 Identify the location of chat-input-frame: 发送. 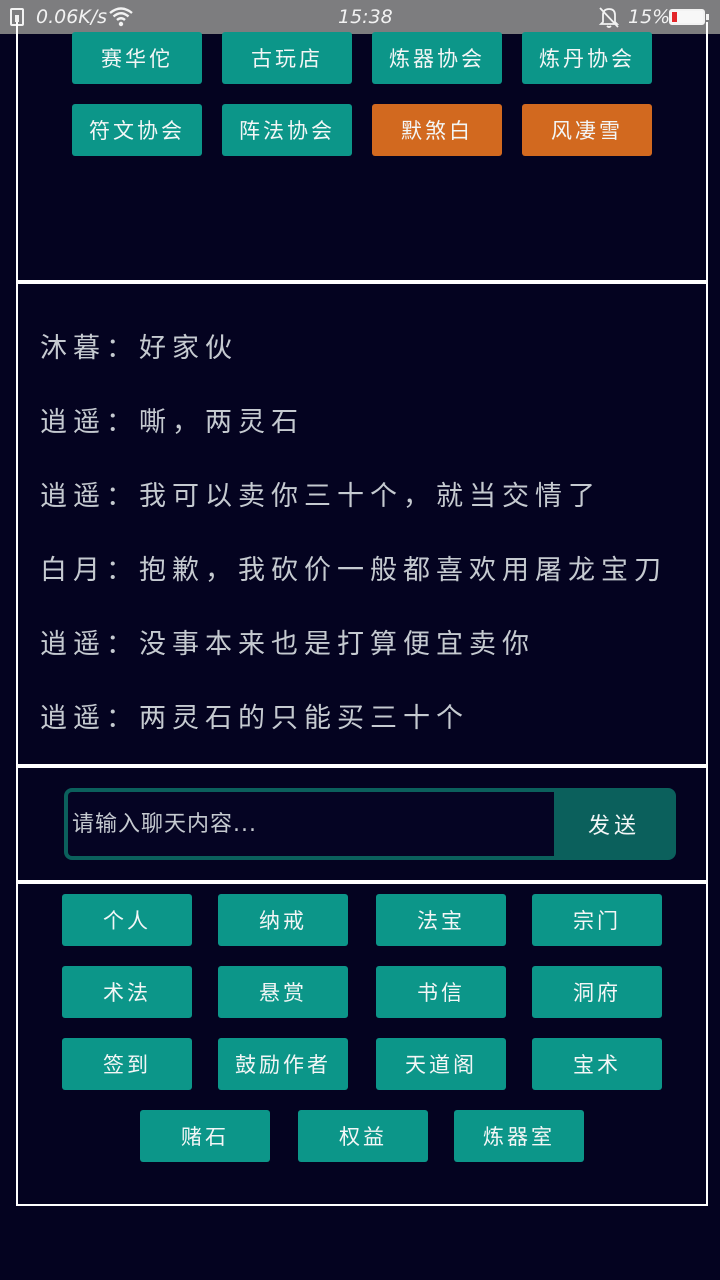
(370, 824).